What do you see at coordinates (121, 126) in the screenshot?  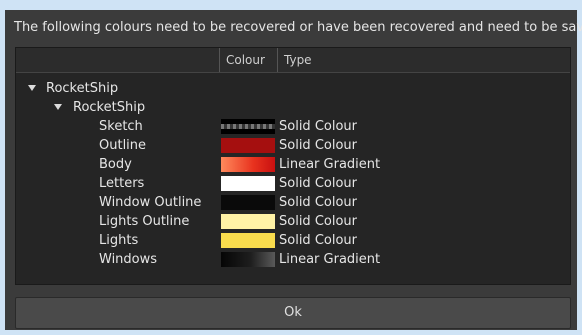 I see `colour-name: Sketch` at bounding box center [121, 126].